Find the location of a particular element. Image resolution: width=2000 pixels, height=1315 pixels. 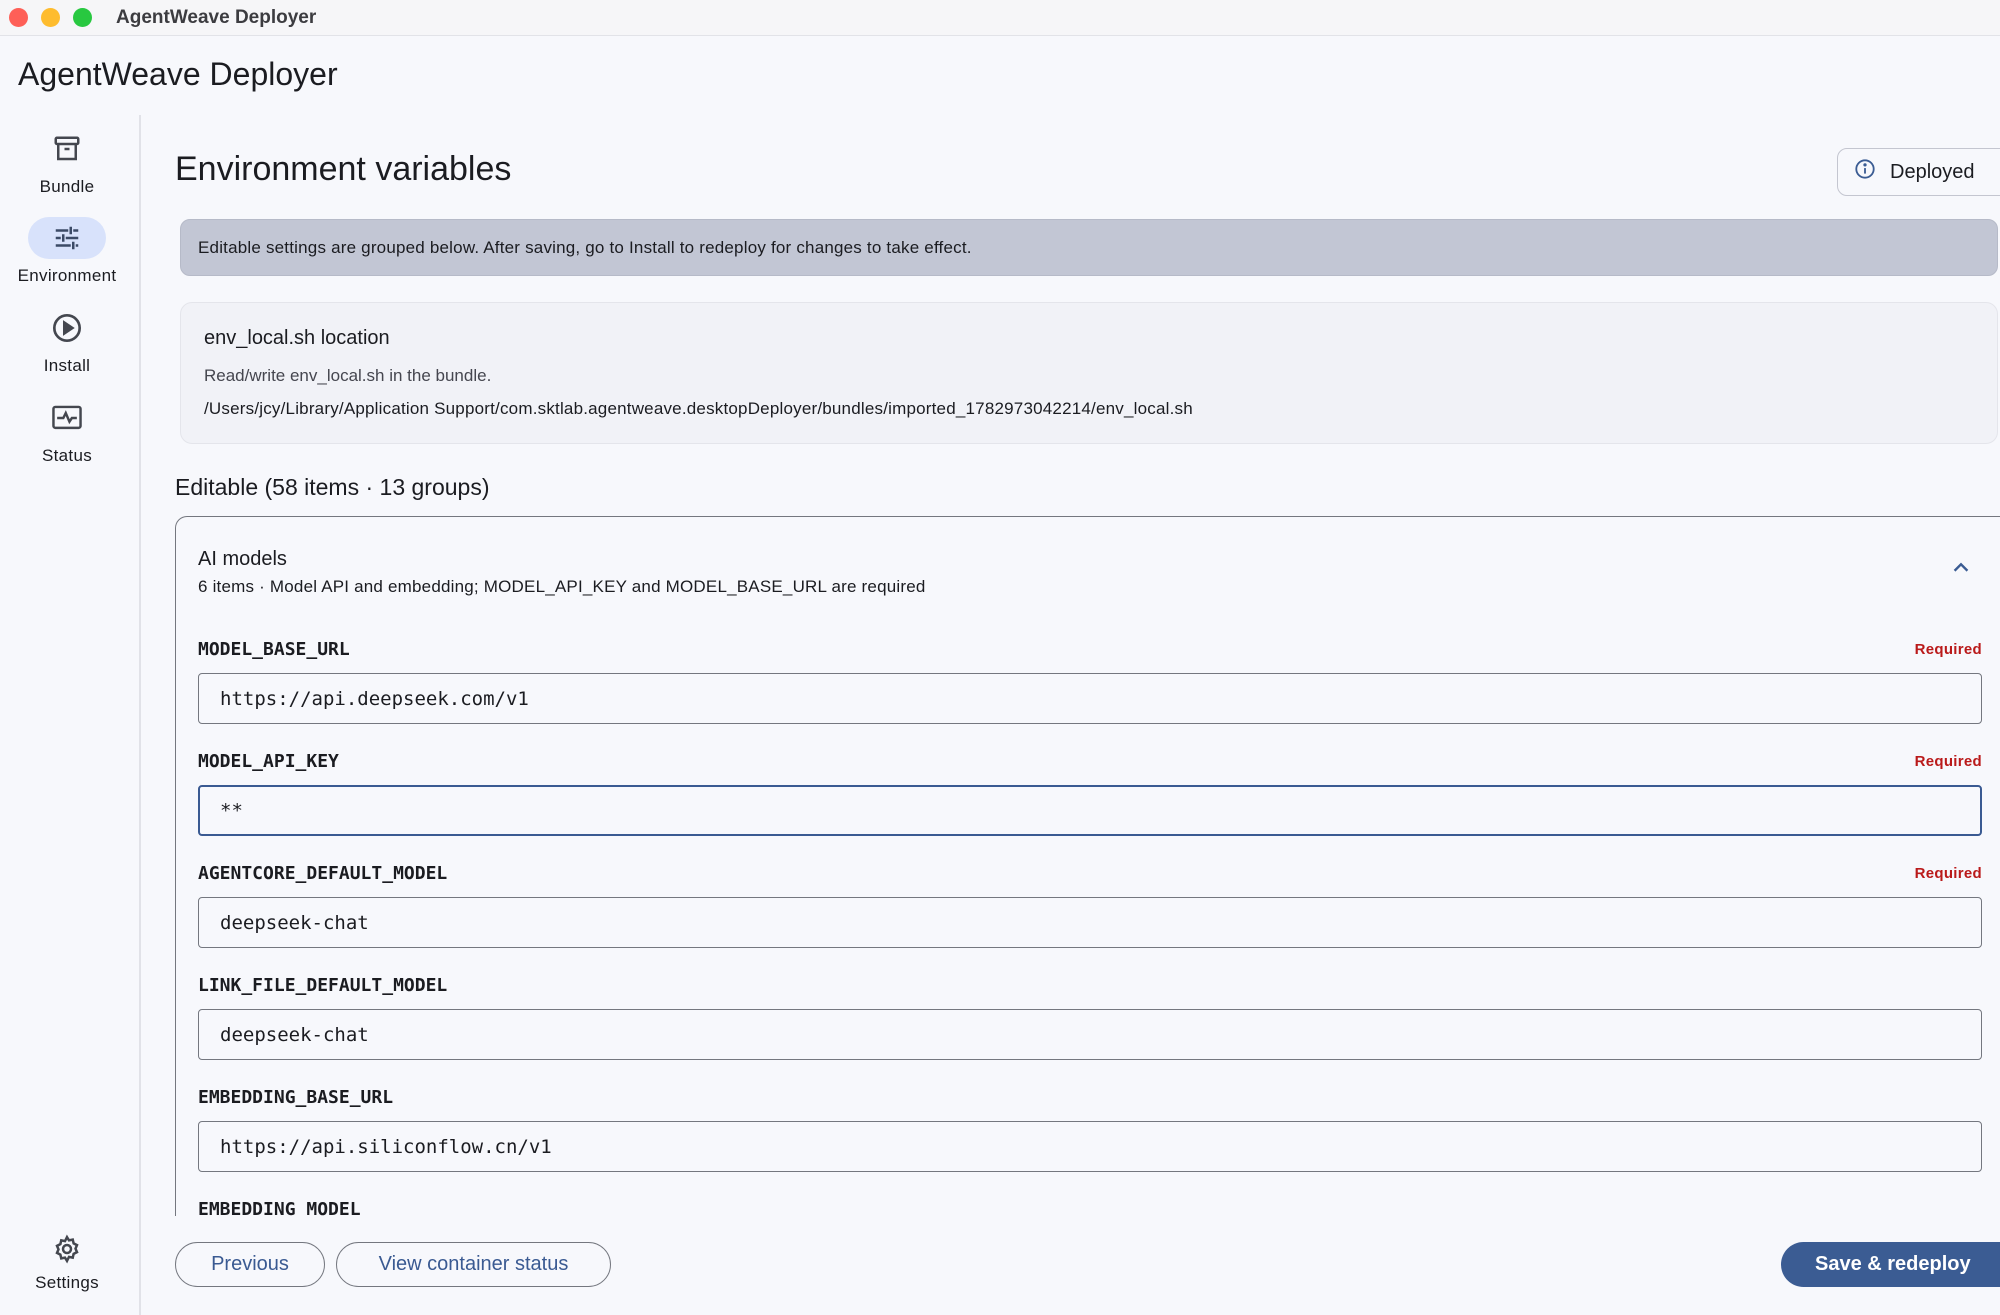

field-label: EMBEDDING_MODEL is located at coordinates (279, 1207).